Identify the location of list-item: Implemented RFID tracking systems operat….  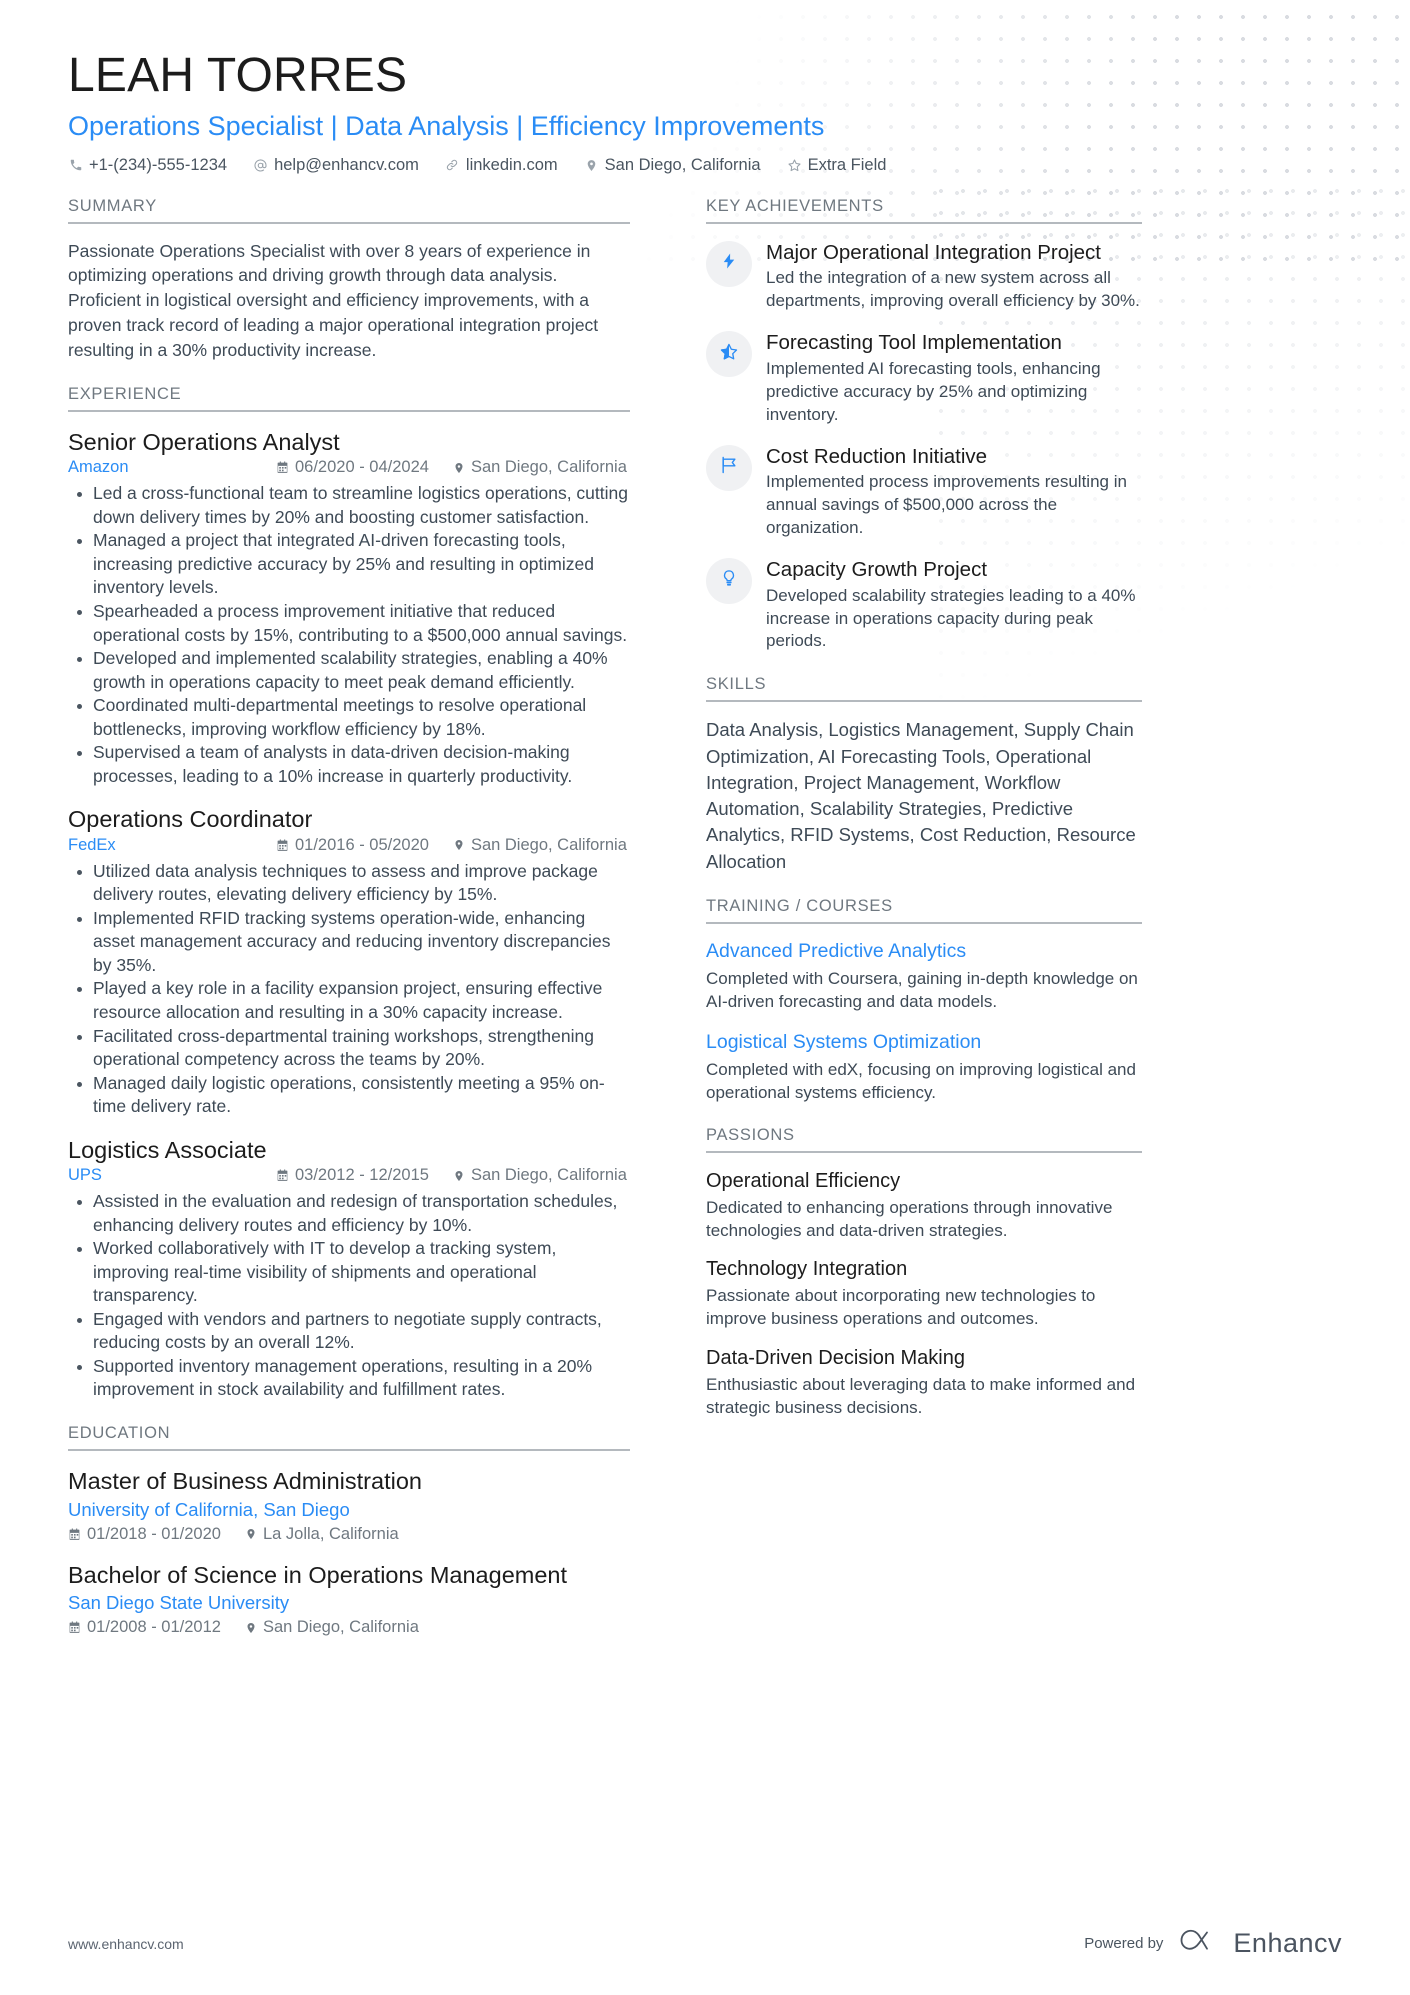
(349, 942).